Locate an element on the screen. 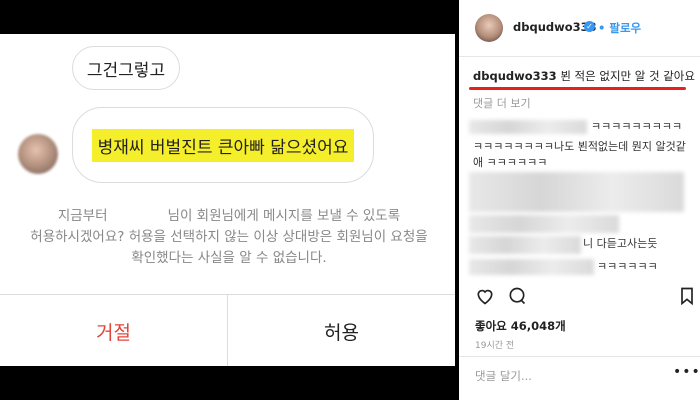 The image size is (700, 400). message-bubble-highlighted: 병재씨 버벌진트 큰아빠 닮으셨어요 is located at coordinates (223, 145).